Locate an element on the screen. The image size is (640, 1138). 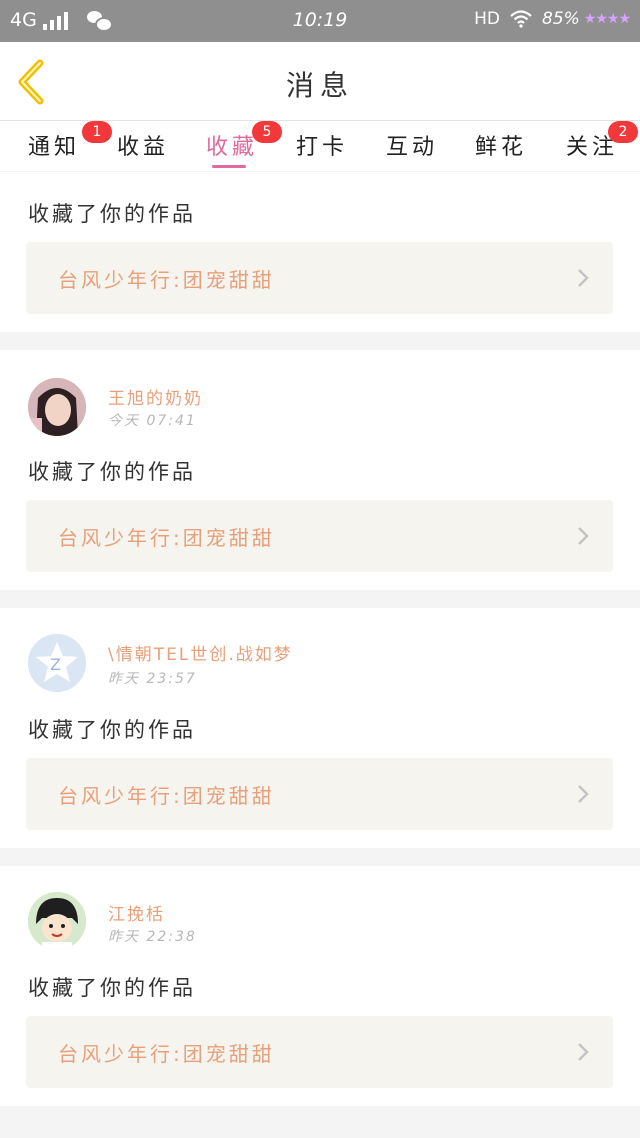
tab-earnings: 收益 is located at coordinates (143, 145).